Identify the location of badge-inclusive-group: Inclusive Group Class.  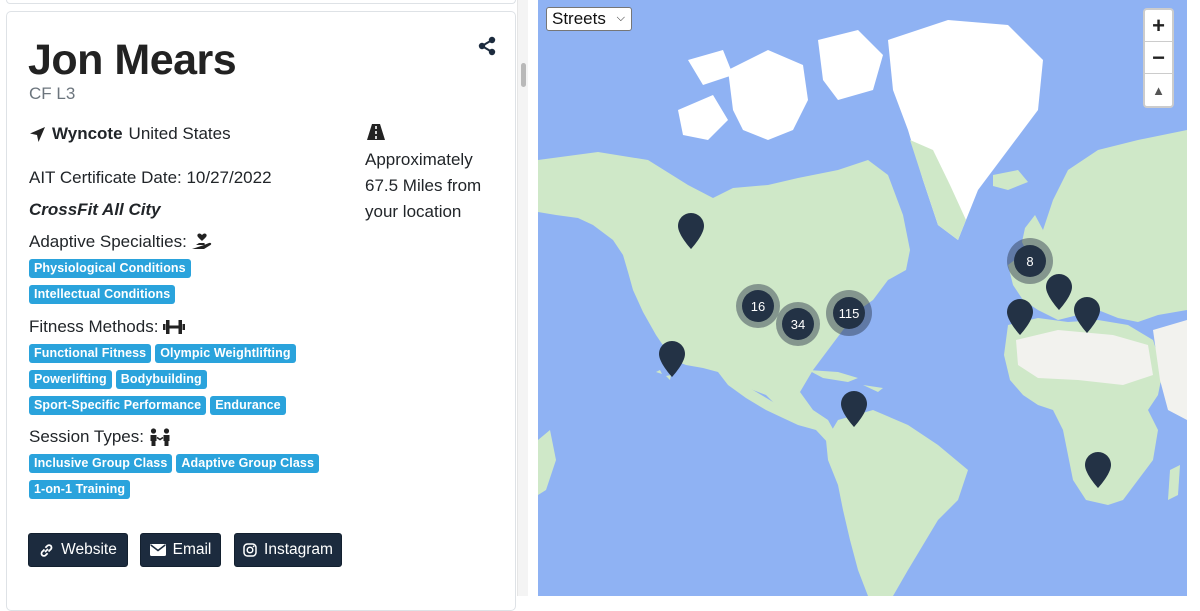
(101, 463).